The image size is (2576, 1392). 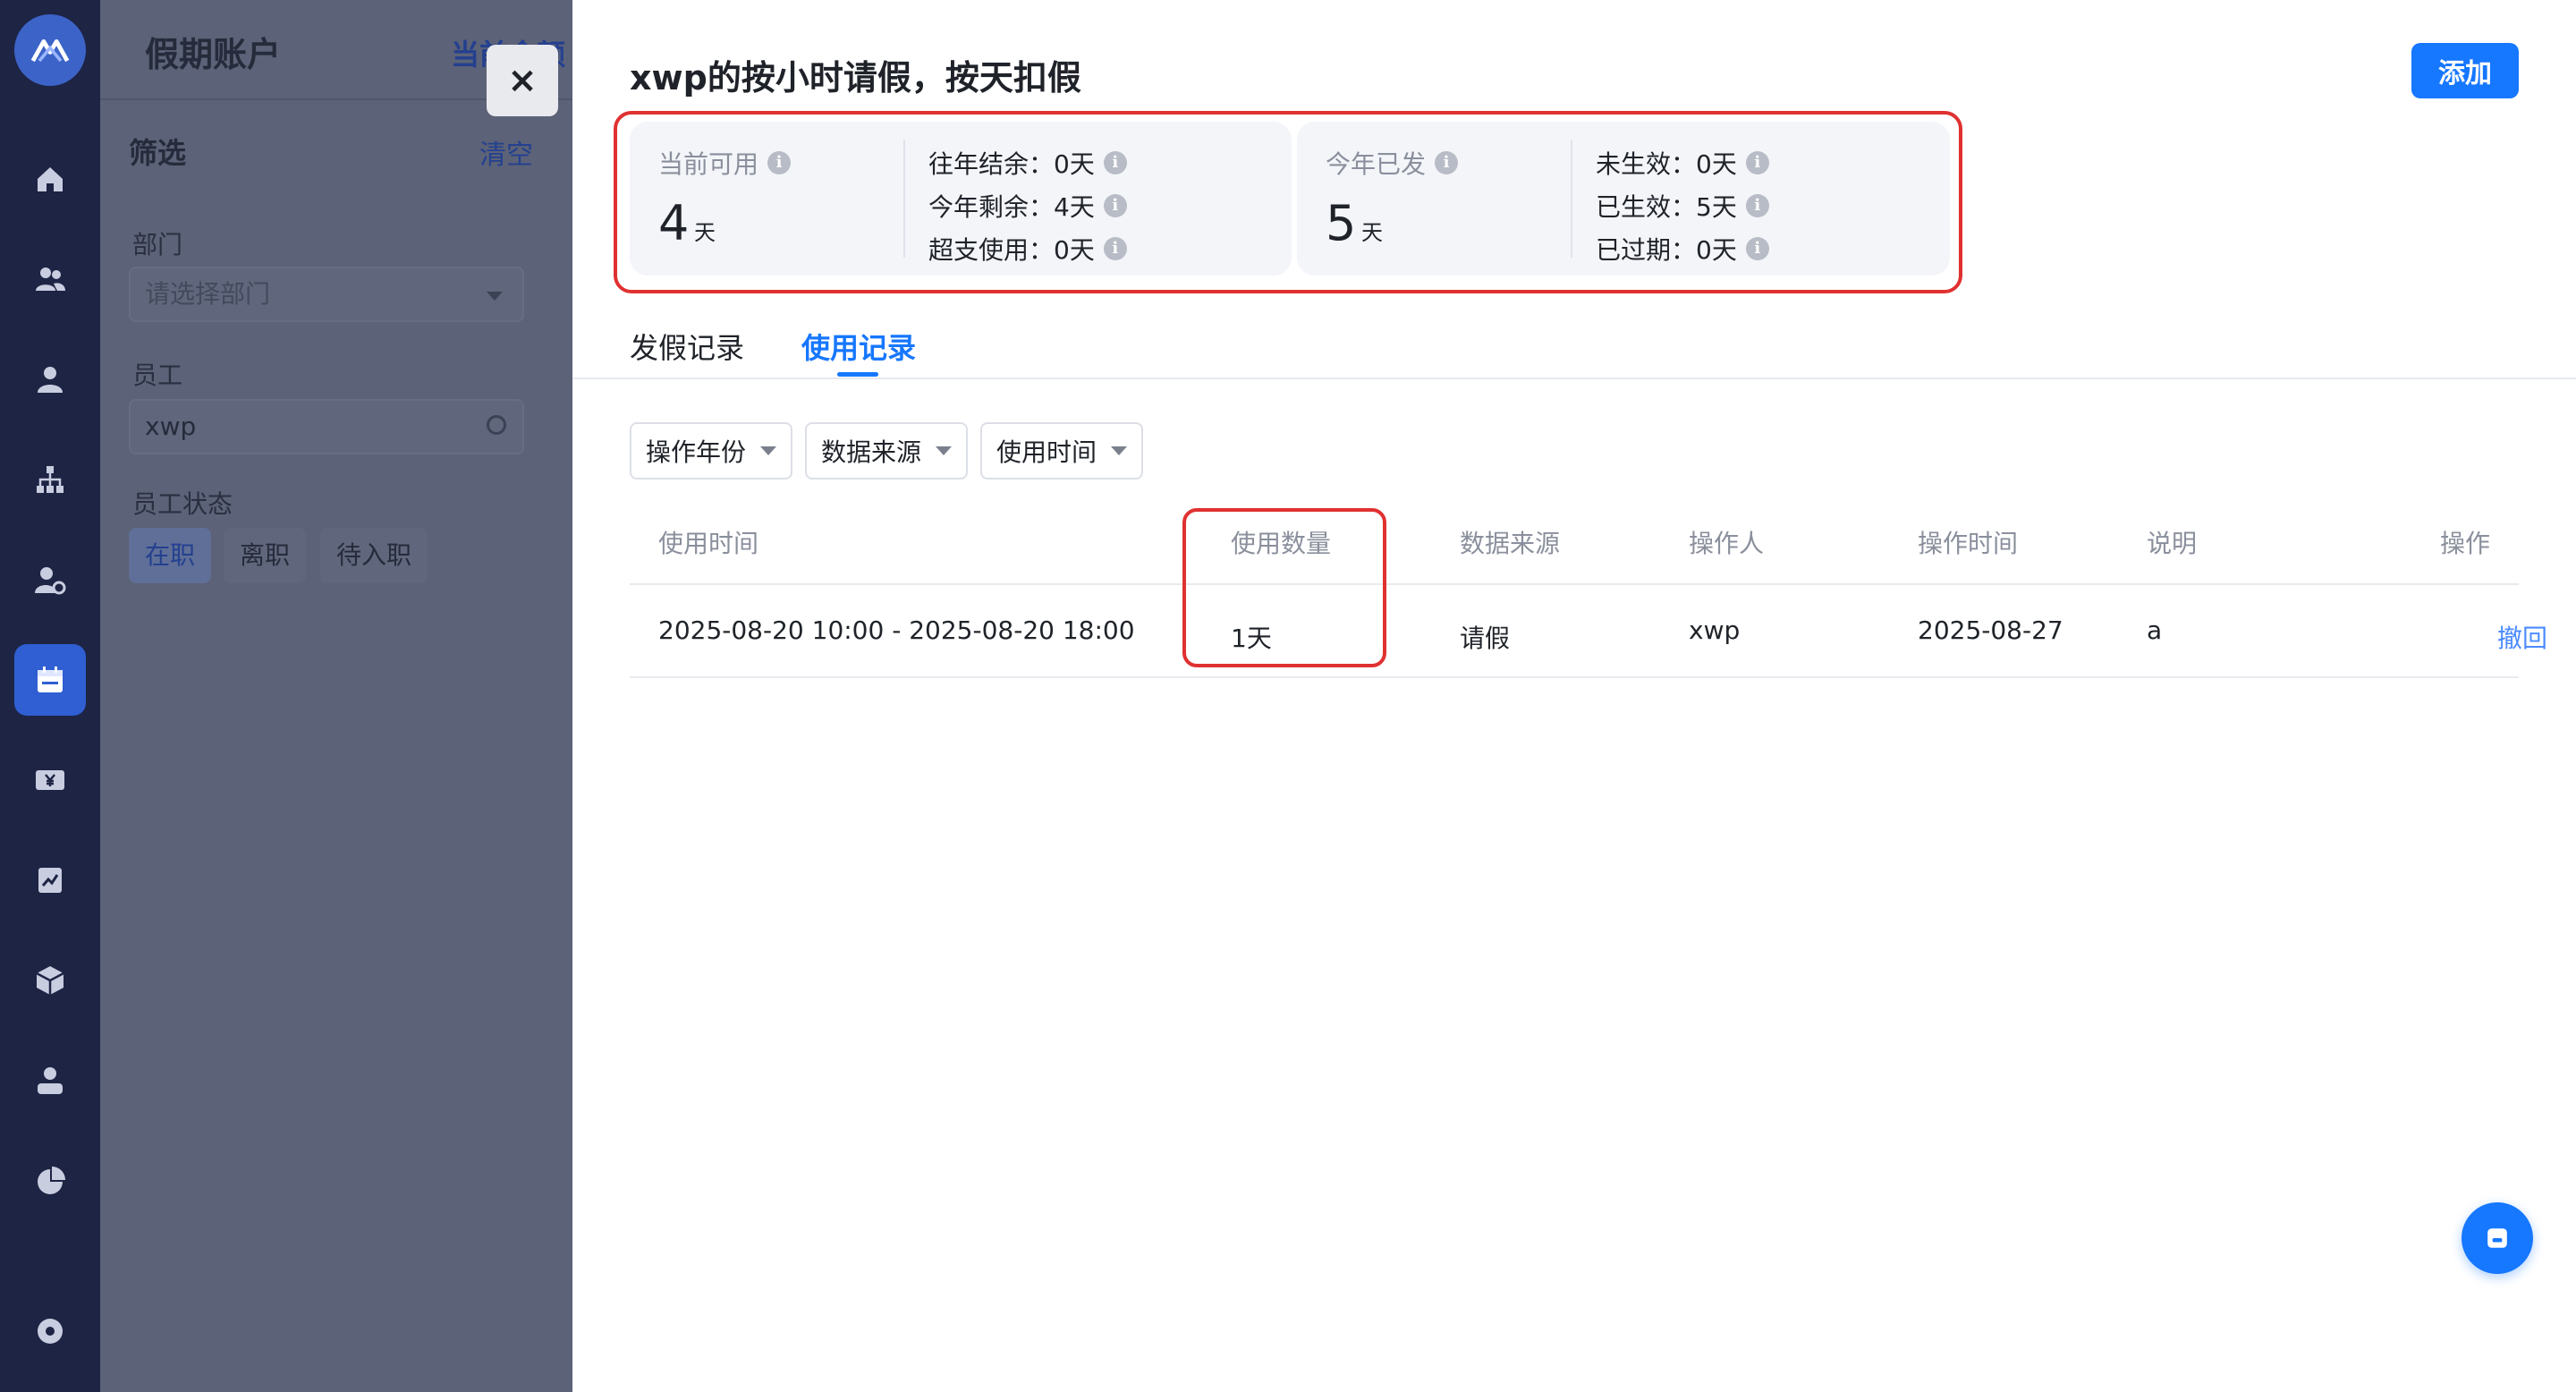 What do you see at coordinates (1968, 543) in the screenshot?
I see `column-op-time: 操作时间` at bounding box center [1968, 543].